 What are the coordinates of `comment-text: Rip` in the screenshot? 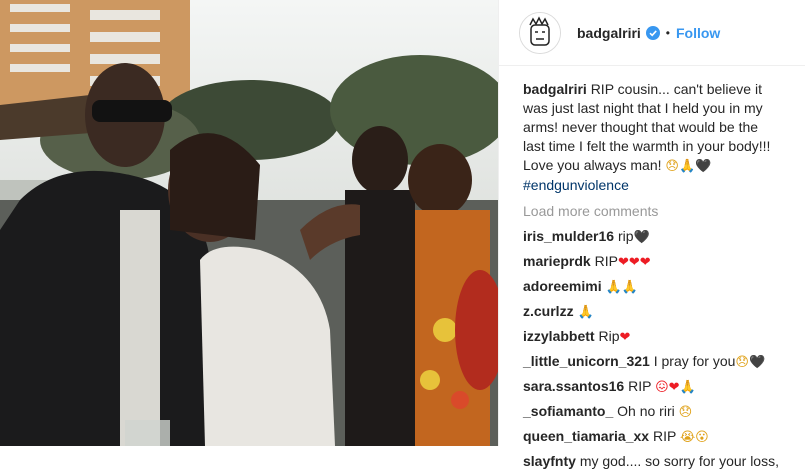 It's located at (609, 336).